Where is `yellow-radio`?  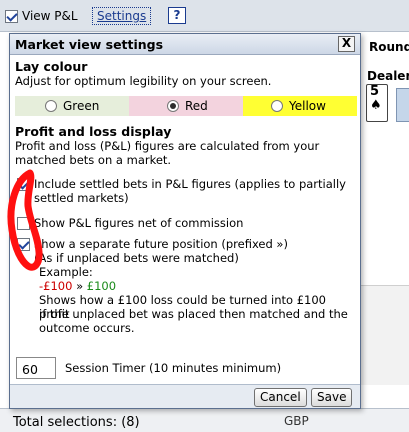 yellow-radio is located at coordinates (277, 106).